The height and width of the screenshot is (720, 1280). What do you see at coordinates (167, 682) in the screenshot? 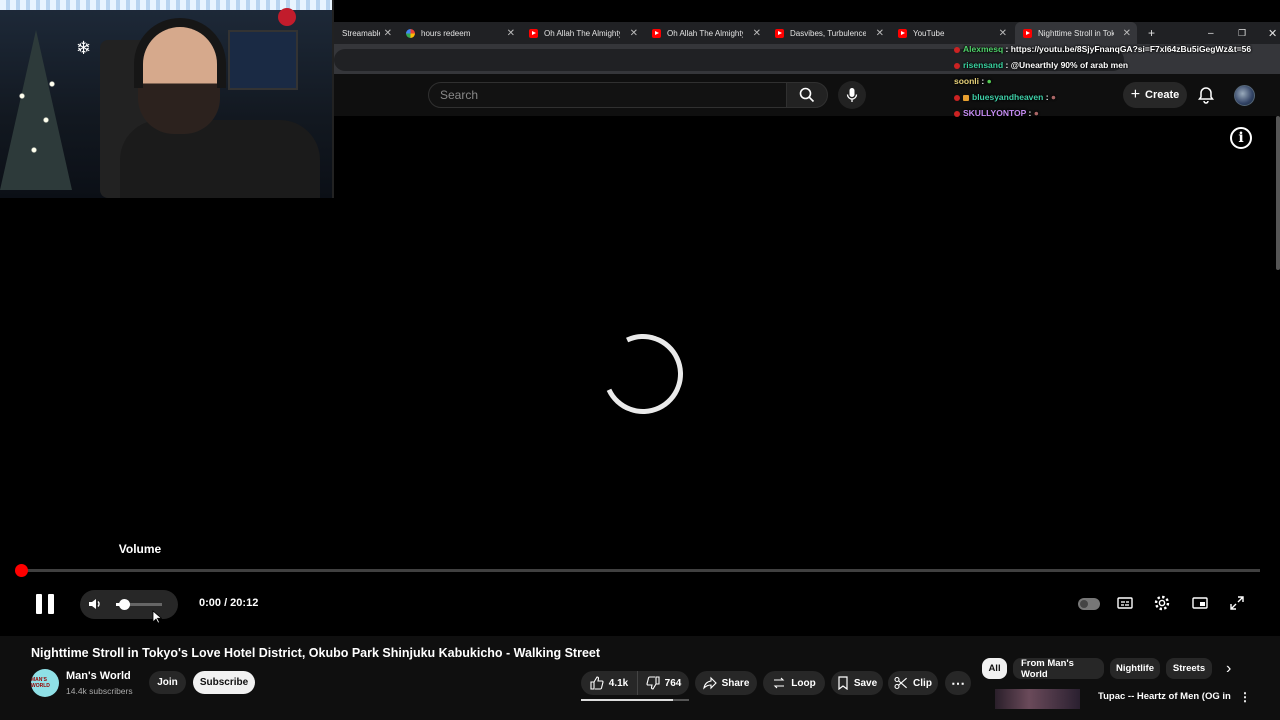
I see `join-button: Join` at bounding box center [167, 682].